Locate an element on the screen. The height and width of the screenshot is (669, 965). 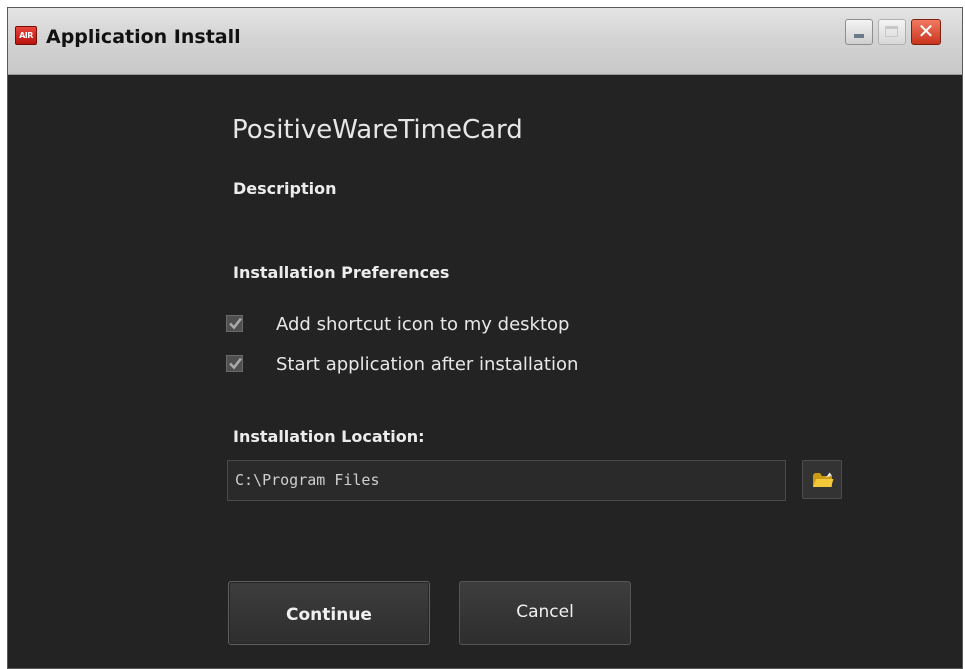
window-title: Application Install is located at coordinates (143, 37).